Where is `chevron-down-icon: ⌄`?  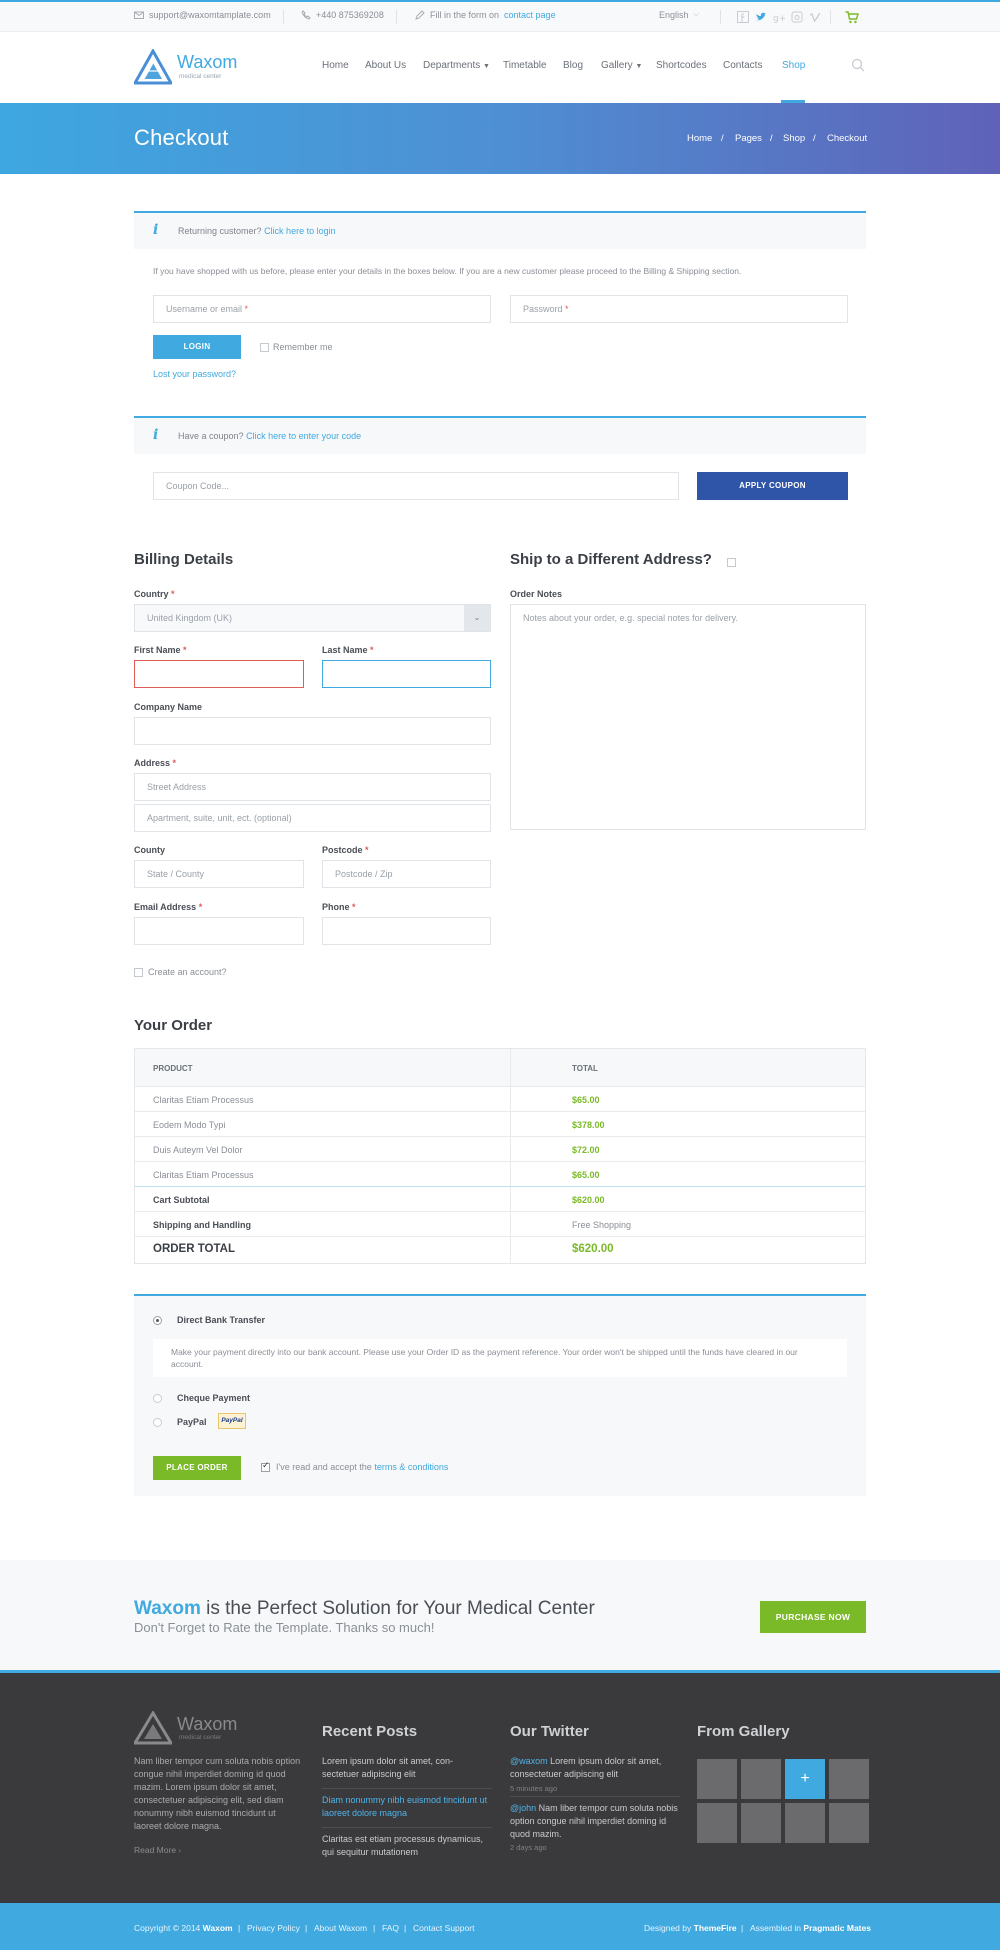 chevron-down-icon: ⌄ is located at coordinates (477, 618).